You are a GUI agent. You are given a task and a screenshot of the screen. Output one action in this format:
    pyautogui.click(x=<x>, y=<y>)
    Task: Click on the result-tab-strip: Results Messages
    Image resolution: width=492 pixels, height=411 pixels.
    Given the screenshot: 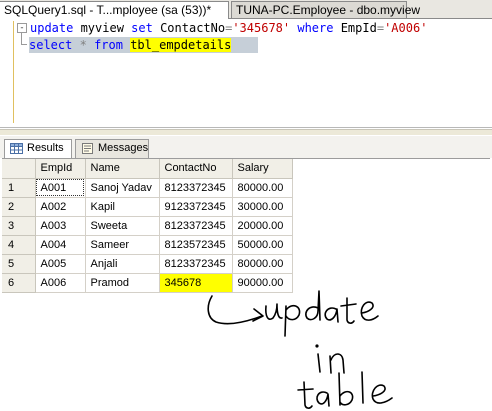 What is the action you would take?
    pyautogui.click(x=246, y=147)
    